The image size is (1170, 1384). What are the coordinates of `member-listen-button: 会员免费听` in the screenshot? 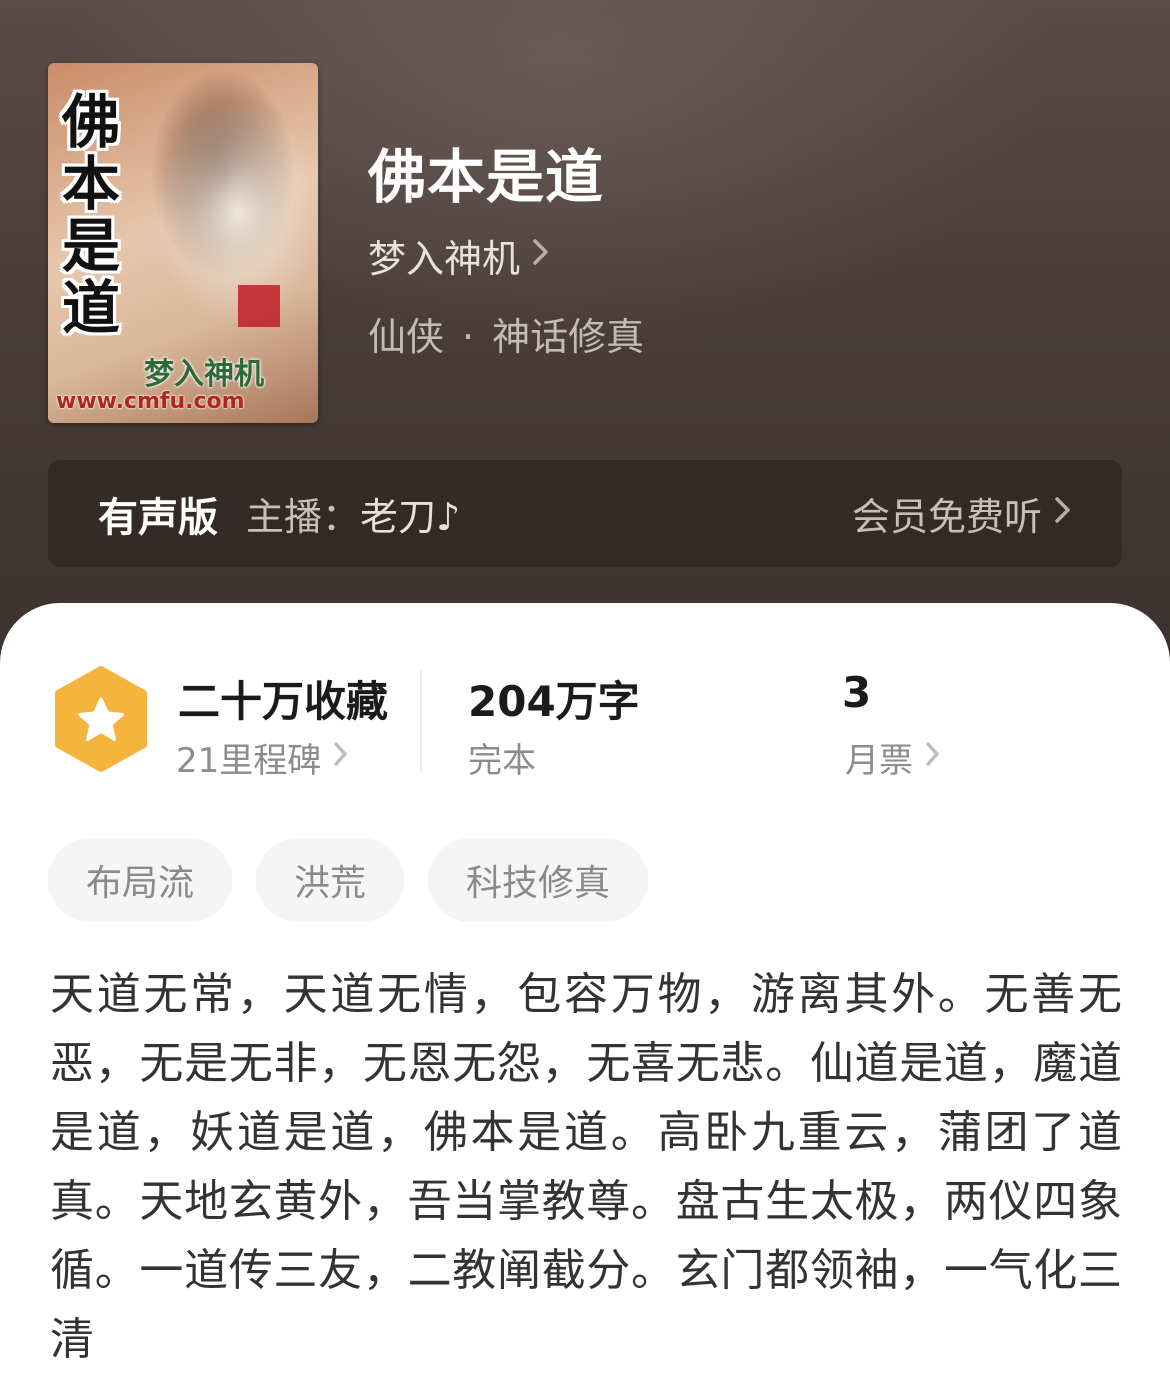 It's located at (962, 513).